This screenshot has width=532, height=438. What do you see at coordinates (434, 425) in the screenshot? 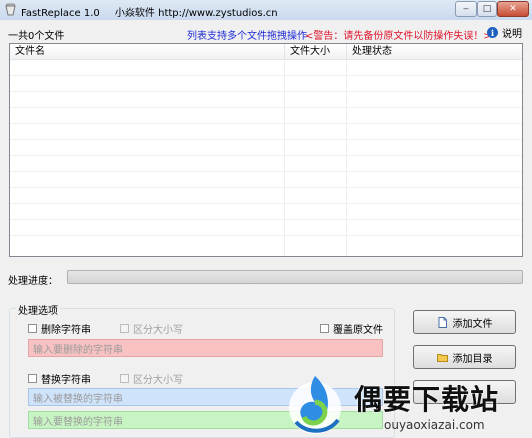
I see `watermark-url: ouyaoxiazai.com` at bounding box center [434, 425].